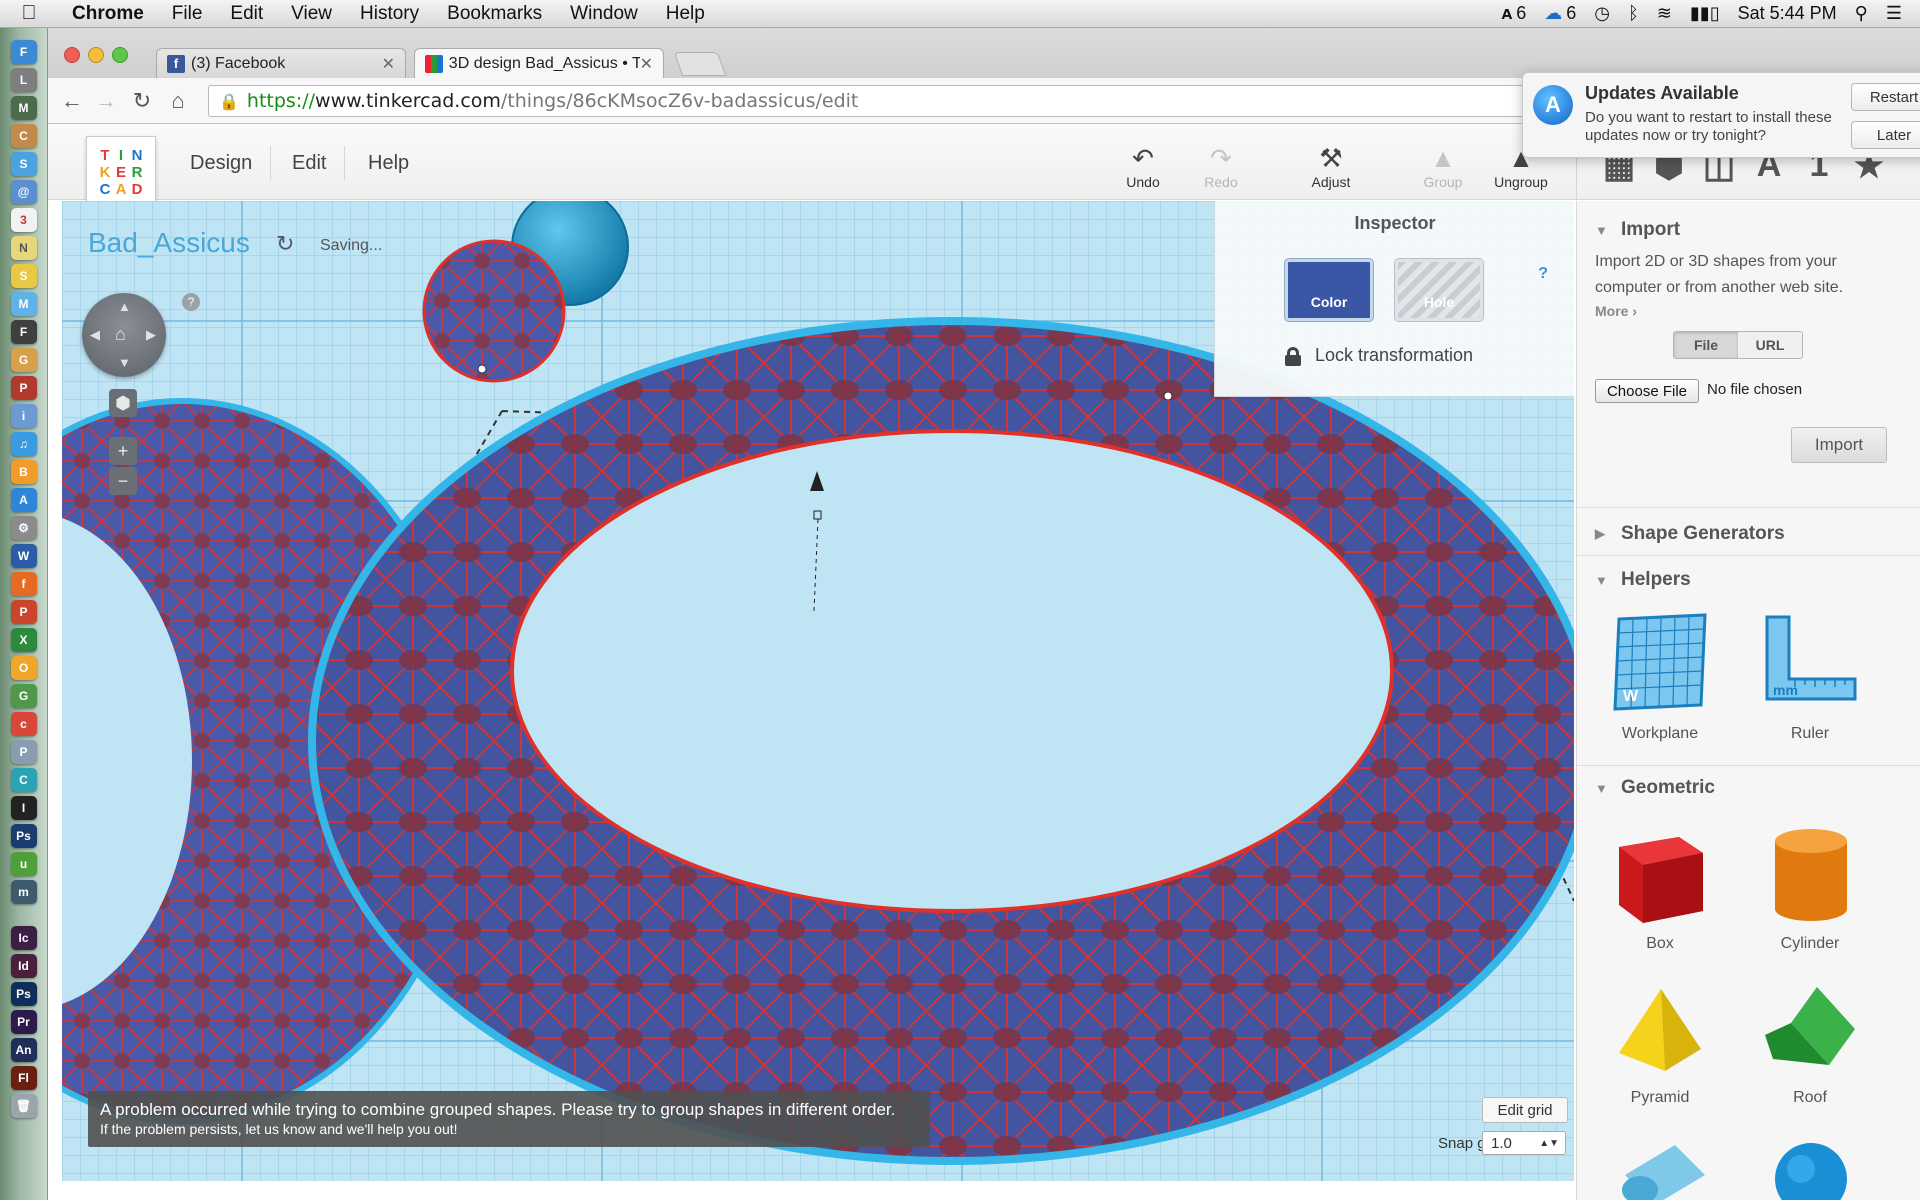  Describe the element at coordinates (120, 334) in the screenshot. I see `home-view-icon: ⌂` at that location.